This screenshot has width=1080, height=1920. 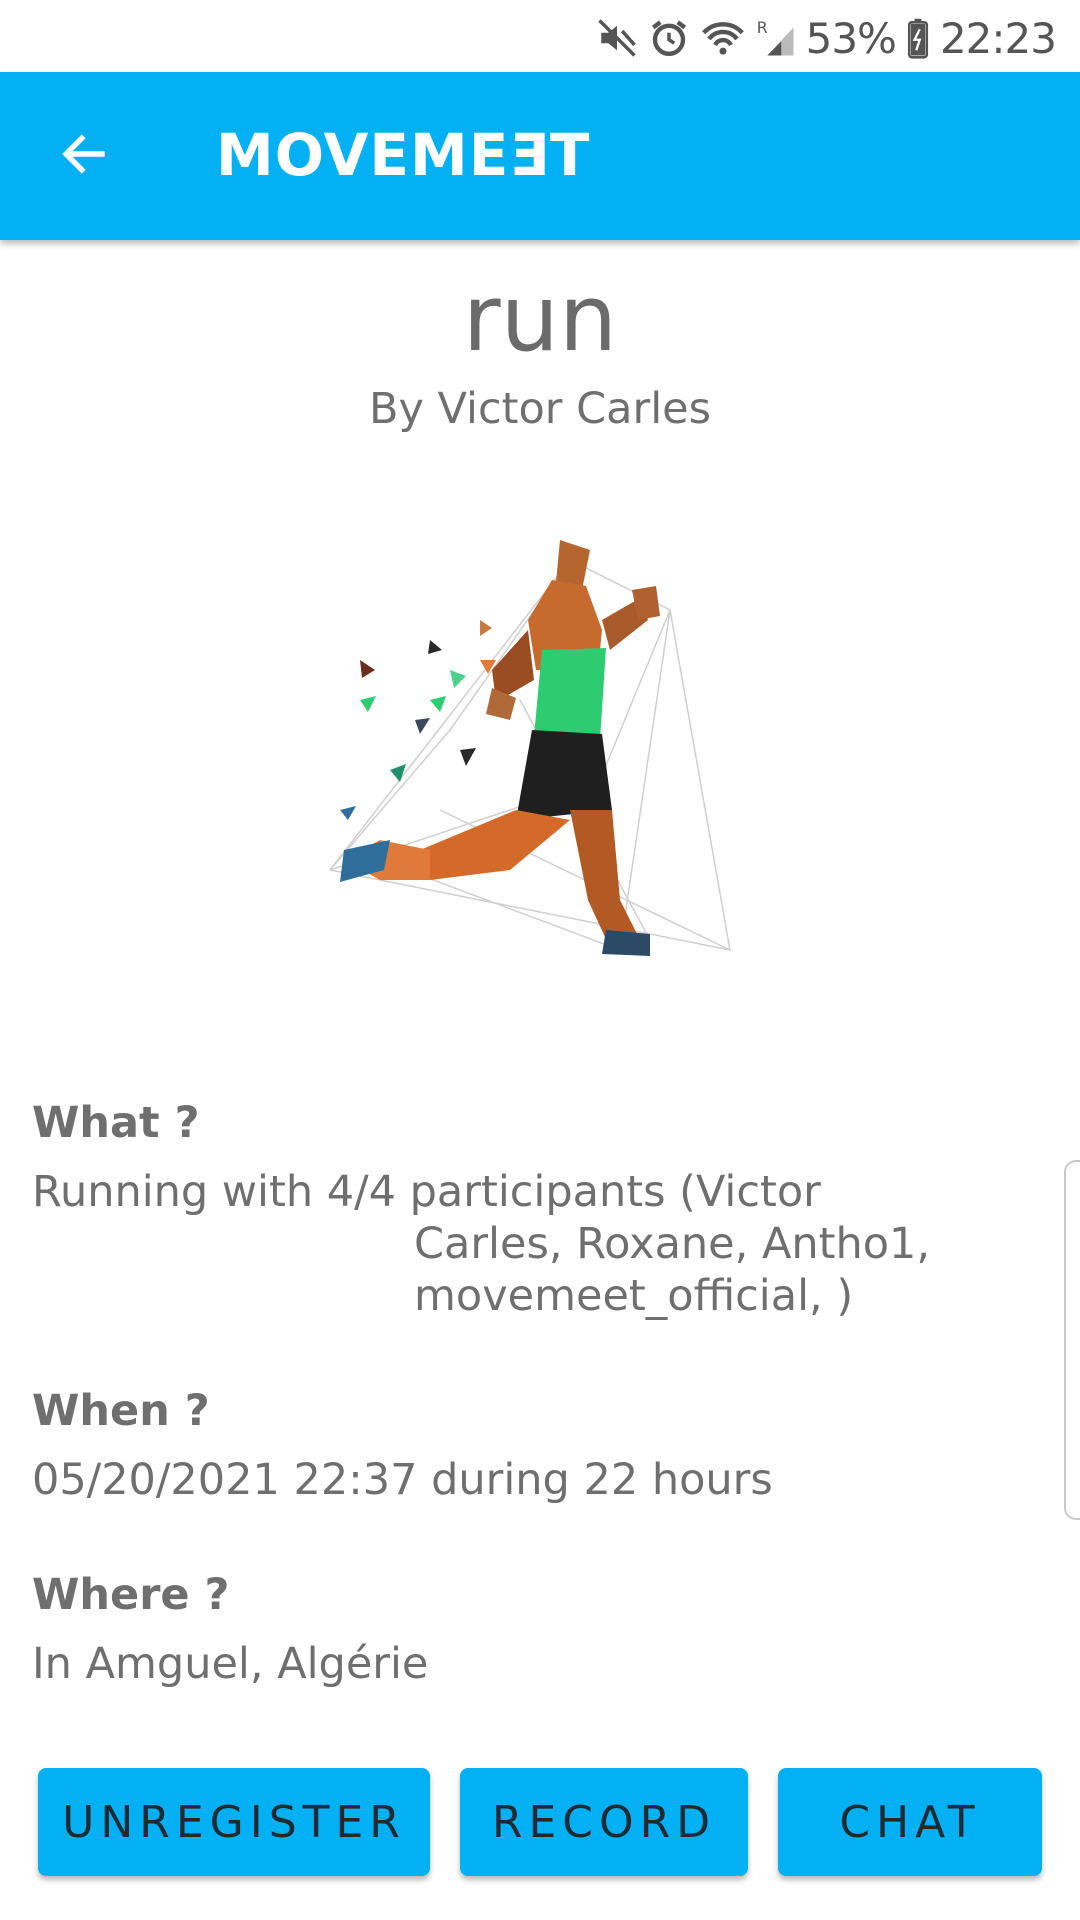 What do you see at coordinates (131, 1595) in the screenshot?
I see `where-label: Where ?` at bounding box center [131, 1595].